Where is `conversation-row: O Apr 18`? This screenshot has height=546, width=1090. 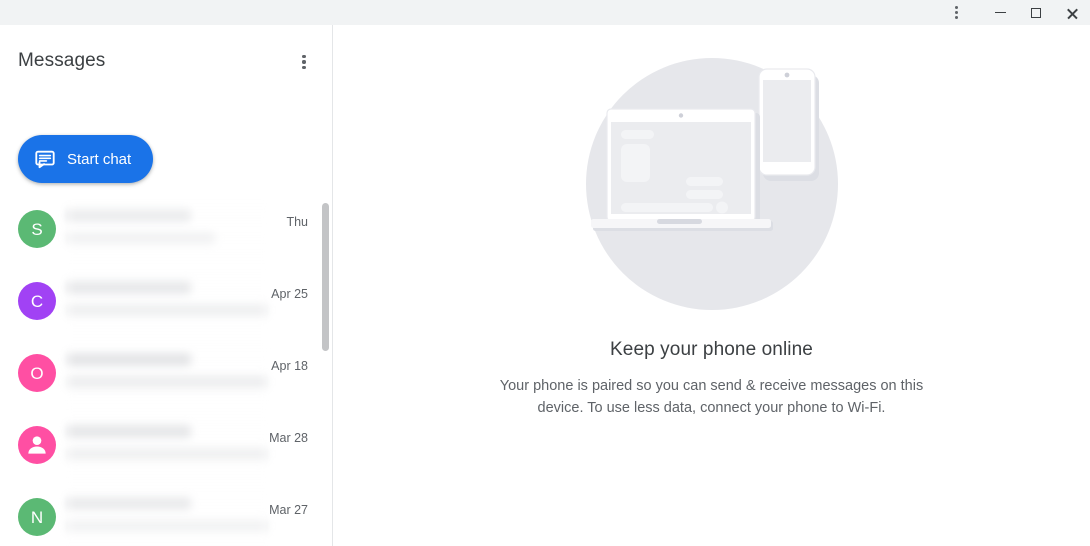
conversation-row: O Apr 18 is located at coordinates (166, 377).